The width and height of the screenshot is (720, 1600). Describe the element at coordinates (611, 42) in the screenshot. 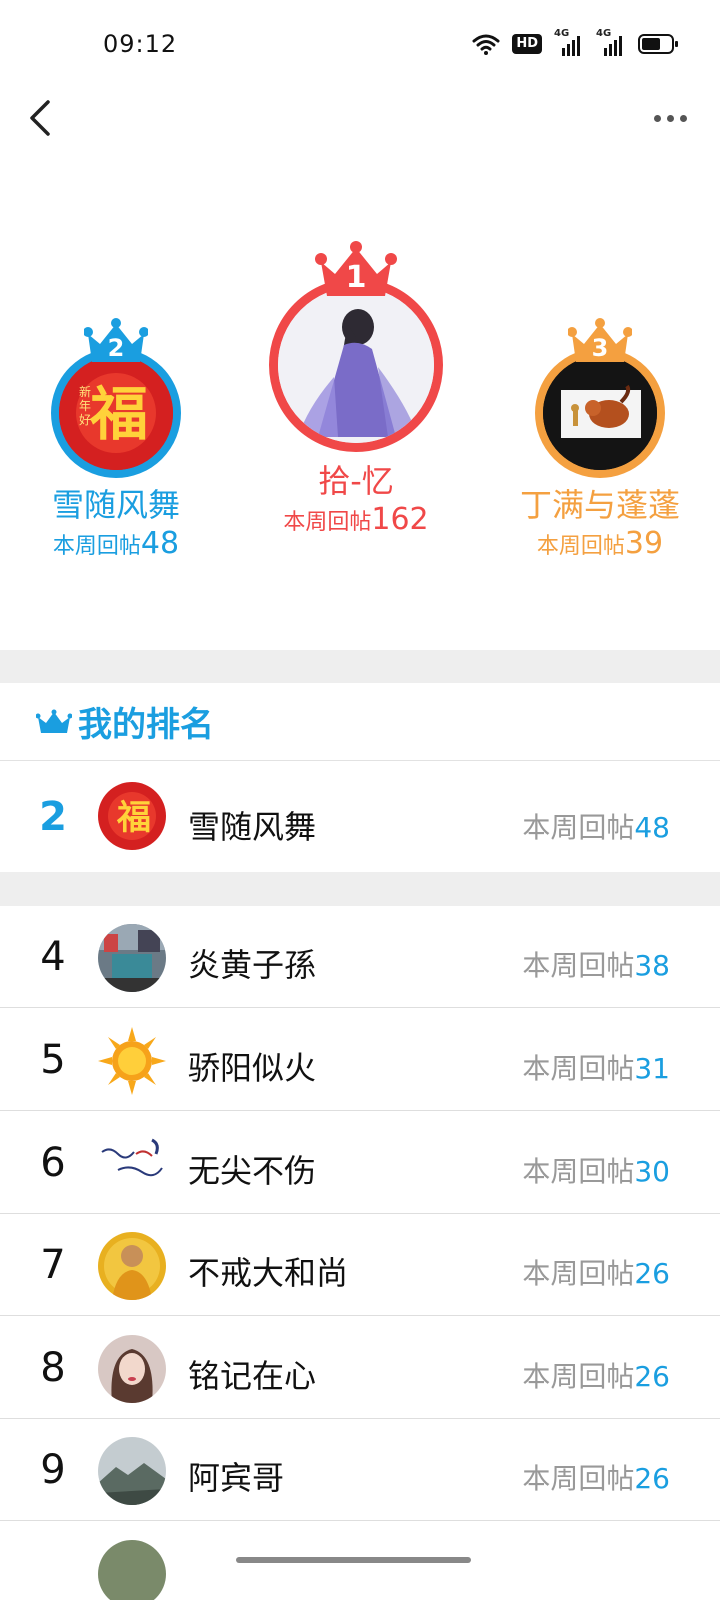

I see `signal-icon-2: 4G` at that location.